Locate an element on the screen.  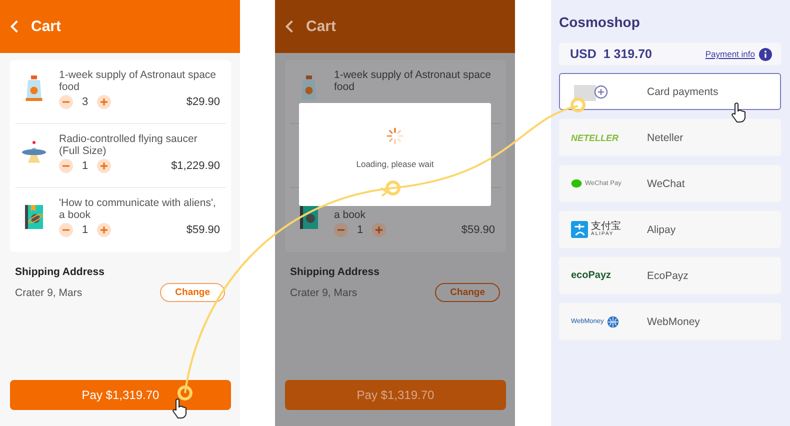
payment-info-link: Payment info is located at coordinates (730, 54).